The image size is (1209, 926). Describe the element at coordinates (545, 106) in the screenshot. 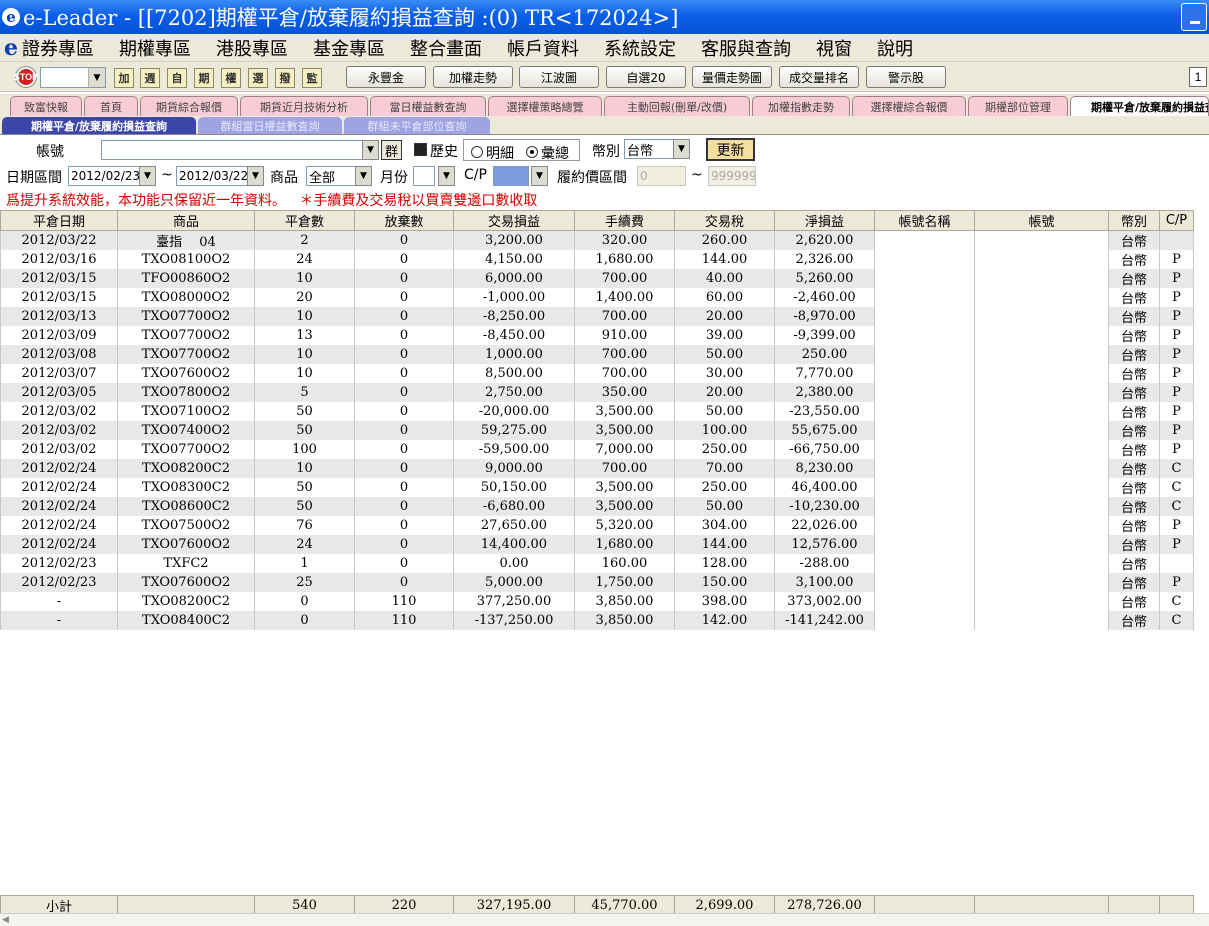

I see `tab-options-strategy: 選擇權策略總覽` at that location.